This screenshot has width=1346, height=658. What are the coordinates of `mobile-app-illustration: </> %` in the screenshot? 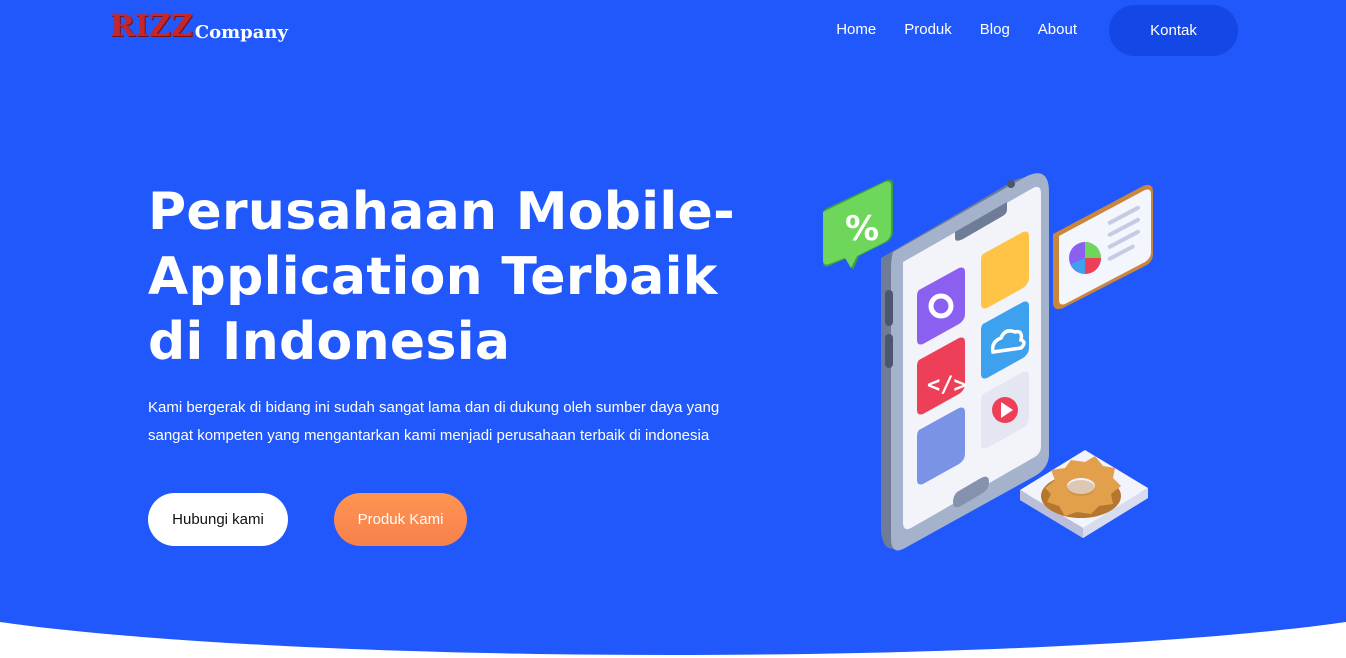 It's located at (988, 362).